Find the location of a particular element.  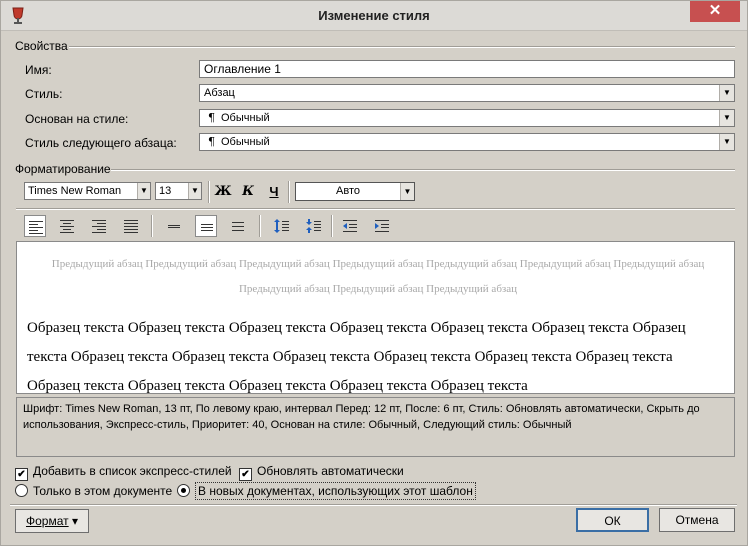

next-style-select: ¶ Обычный ▼ is located at coordinates (467, 142).